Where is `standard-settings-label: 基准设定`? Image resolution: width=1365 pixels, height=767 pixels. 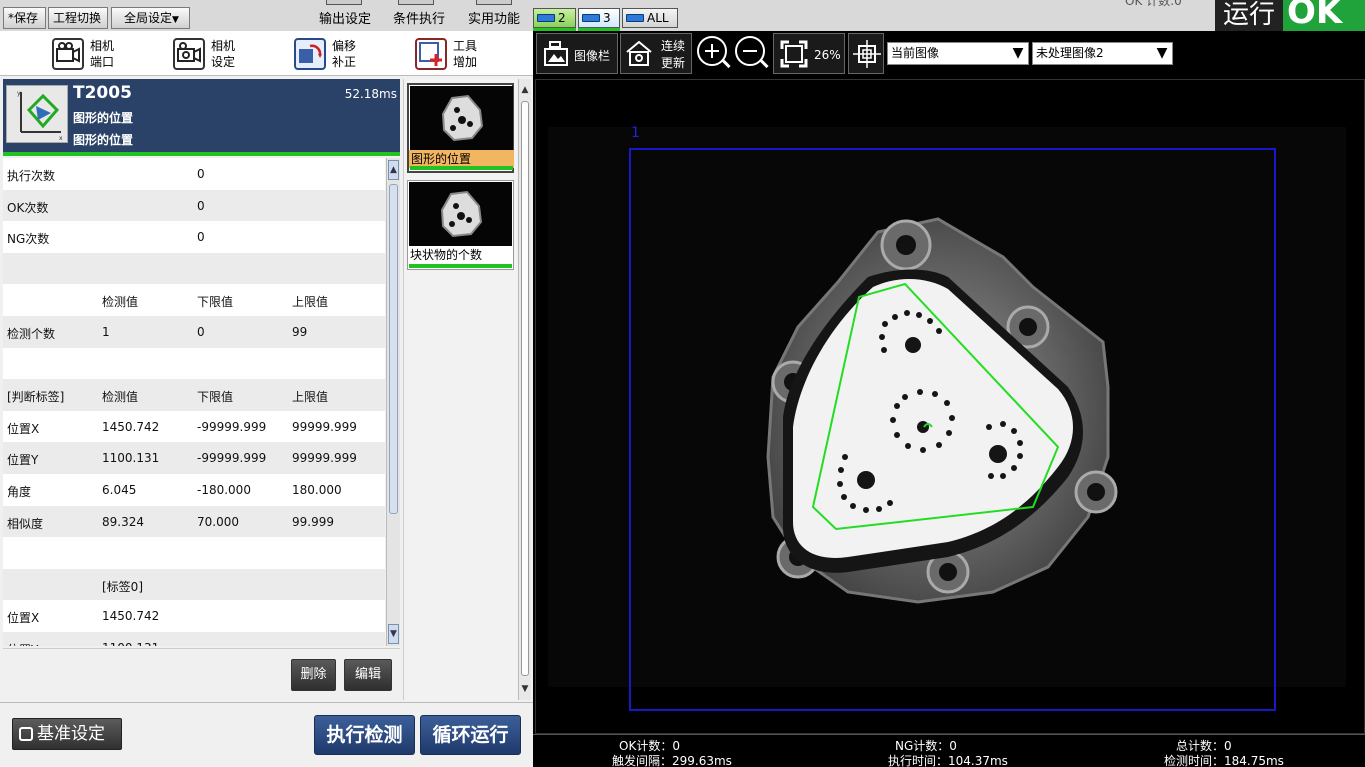
standard-settings-label: 基准设定 is located at coordinates (71, 734).